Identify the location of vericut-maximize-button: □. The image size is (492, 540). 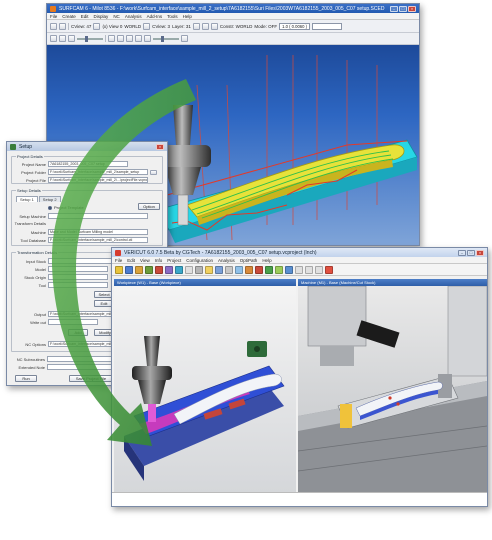
(471, 252).